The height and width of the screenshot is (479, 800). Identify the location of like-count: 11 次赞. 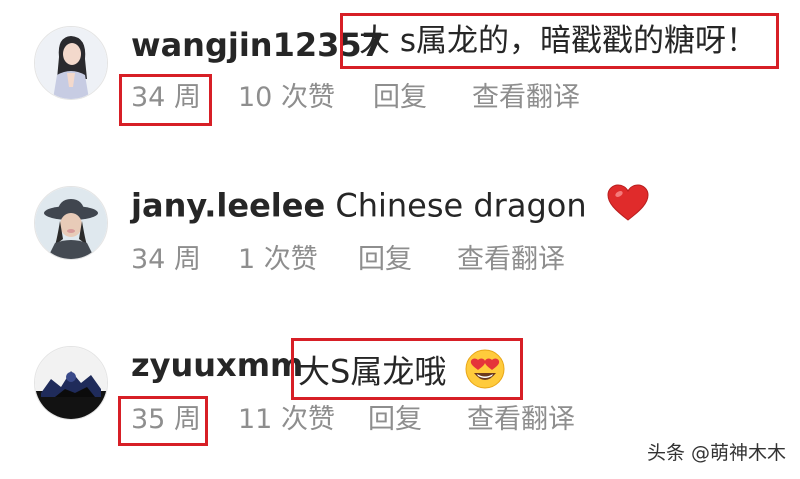
(286, 420).